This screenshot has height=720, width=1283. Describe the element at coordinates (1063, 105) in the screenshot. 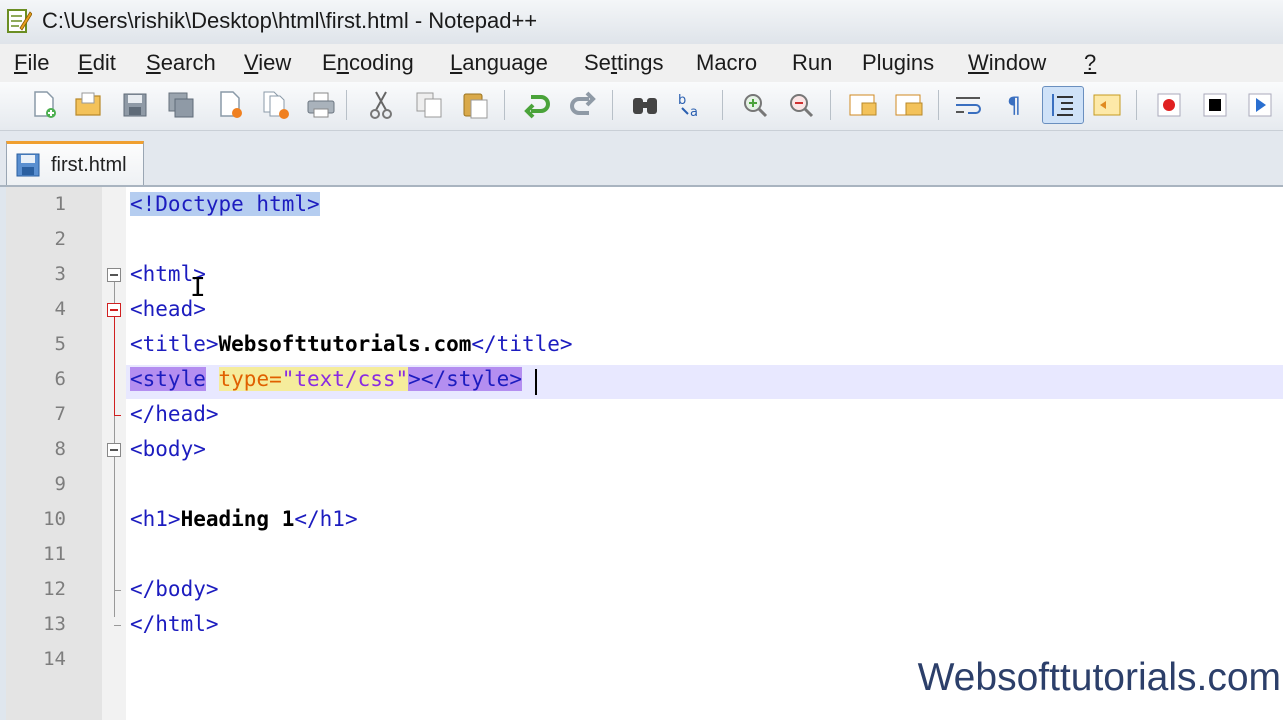

I see `indent-guide-icon` at that location.